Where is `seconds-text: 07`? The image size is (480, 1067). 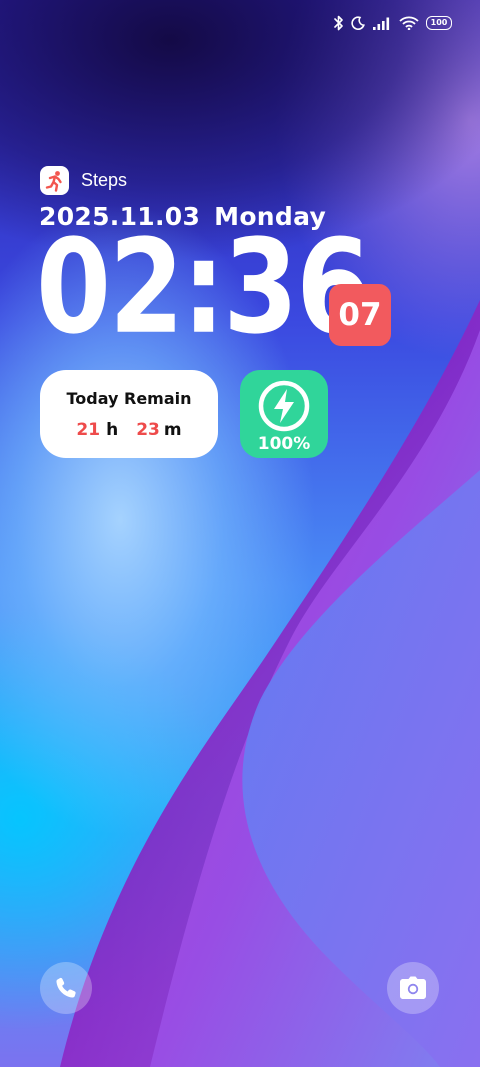
seconds-text: 07 is located at coordinates (360, 315).